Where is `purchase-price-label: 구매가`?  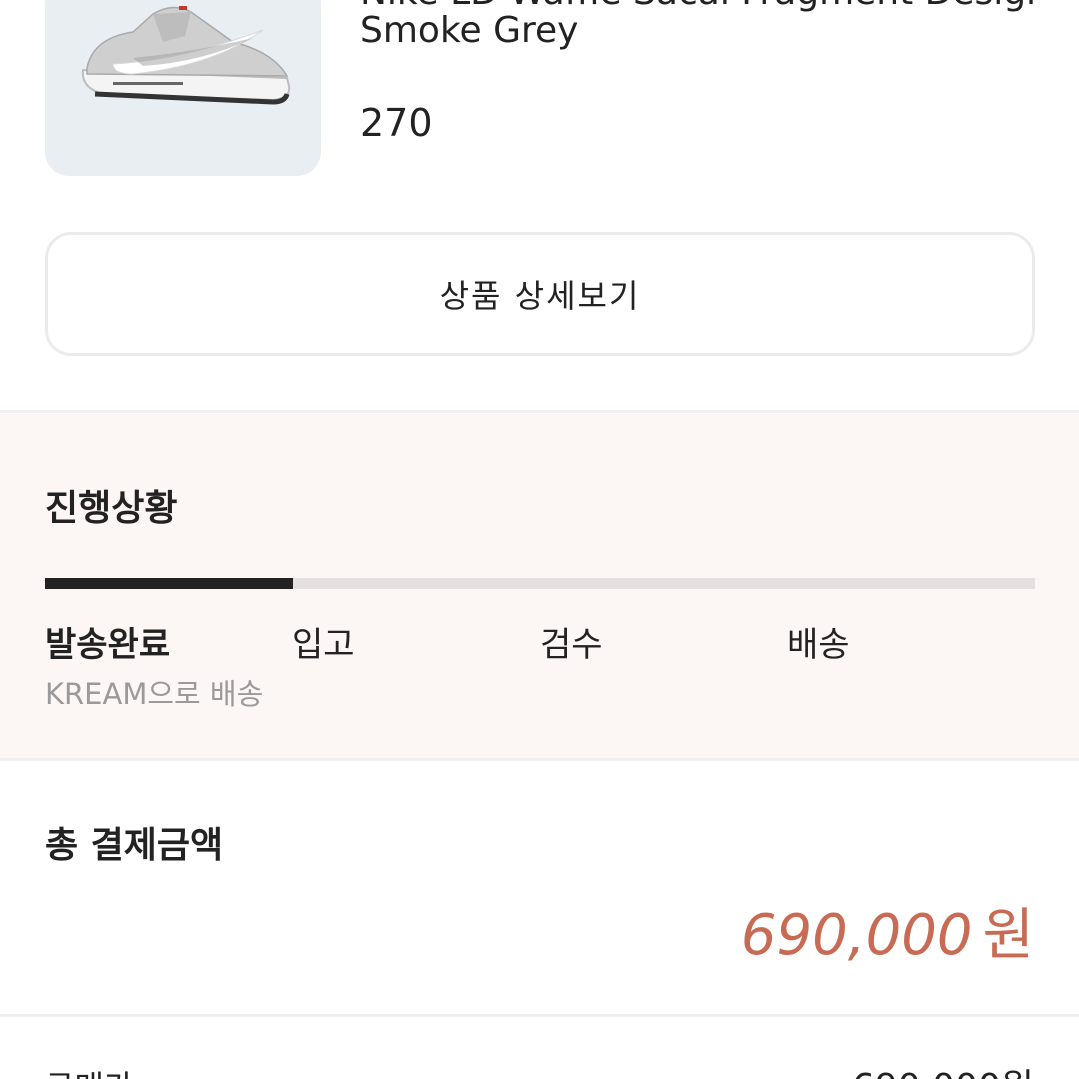
purchase-price-label: 구매가 is located at coordinates (89, 1070).